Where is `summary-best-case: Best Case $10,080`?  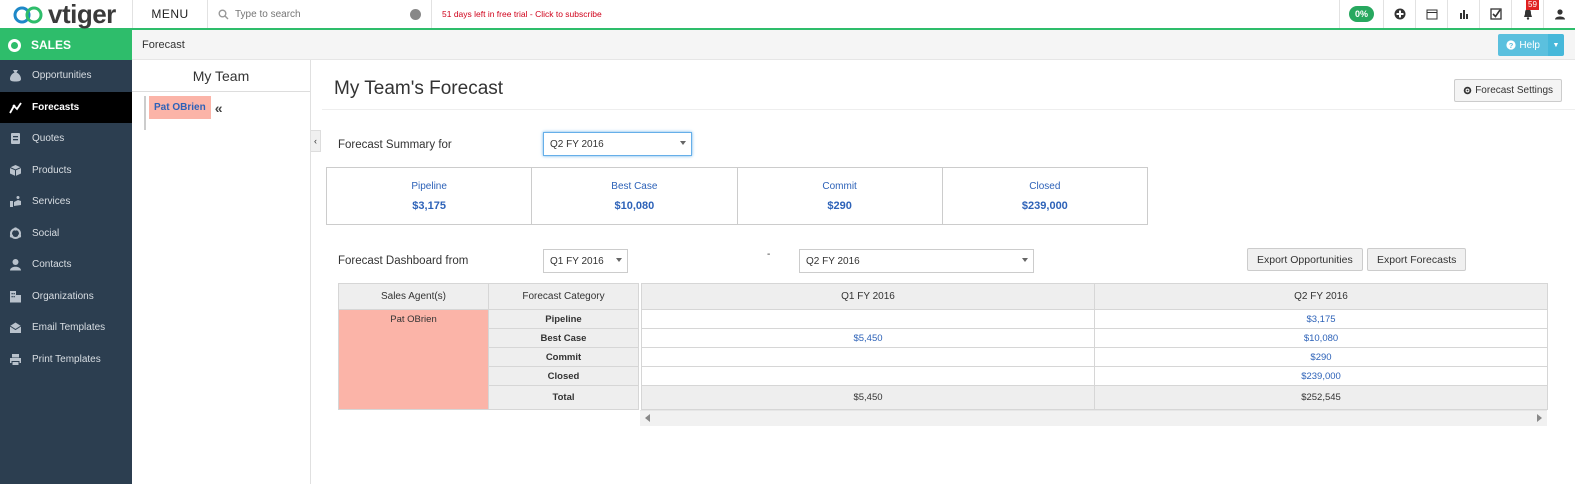
summary-best-case: Best Case $10,080 is located at coordinates (635, 196).